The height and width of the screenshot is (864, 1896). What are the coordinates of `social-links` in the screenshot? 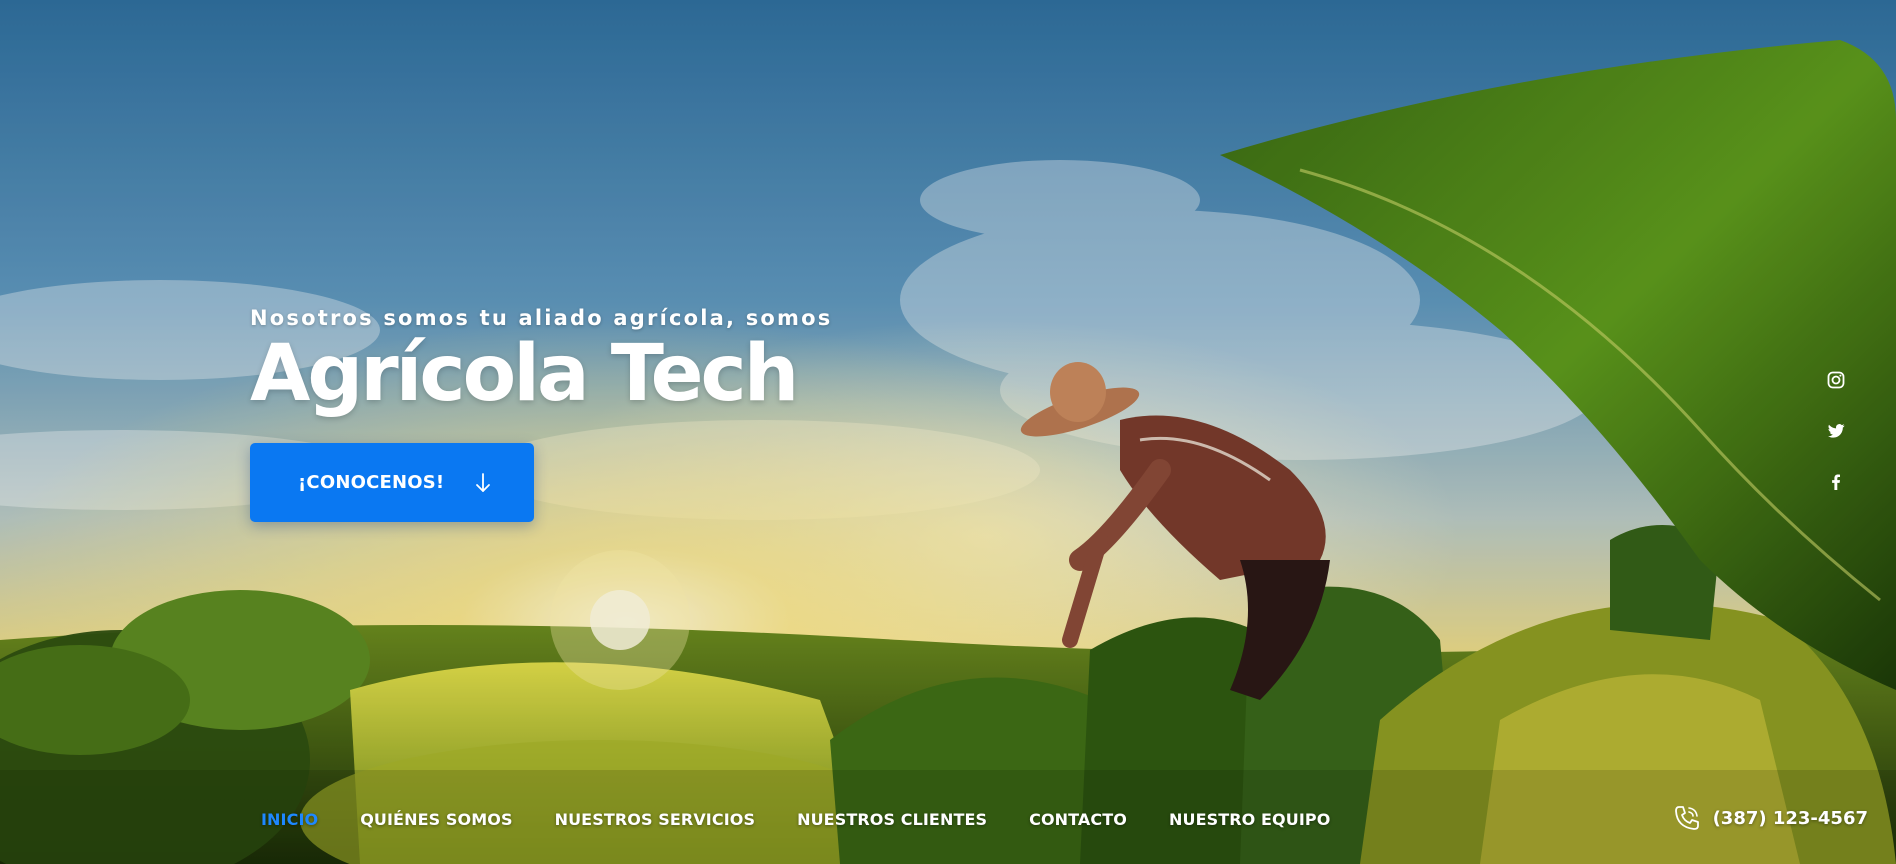 It's located at (1836, 446).